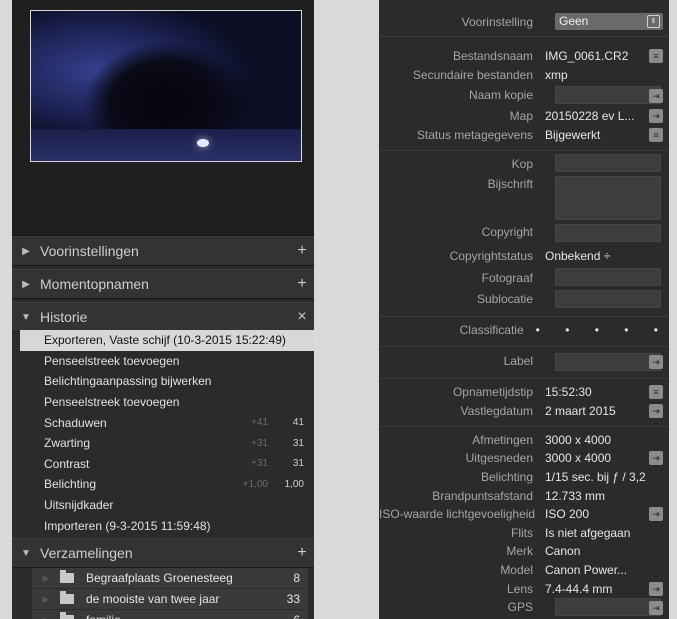 The image size is (677, 619). What do you see at coordinates (89, 251) in the screenshot?
I see `section-label: Voorinstellingen` at bounding box center [89, 251].